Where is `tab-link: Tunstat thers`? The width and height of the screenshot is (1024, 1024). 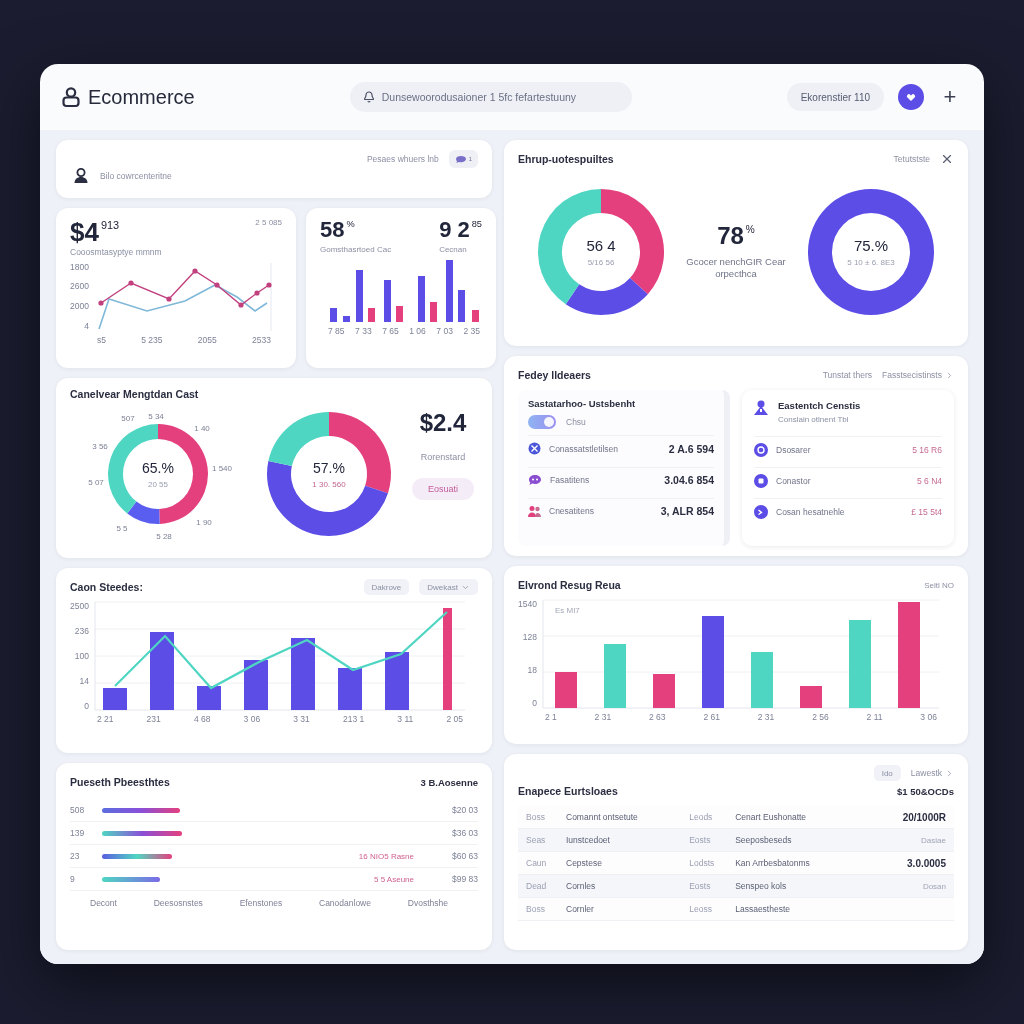 tab-link: Tunstat thers is located at coordinates (847, 375).